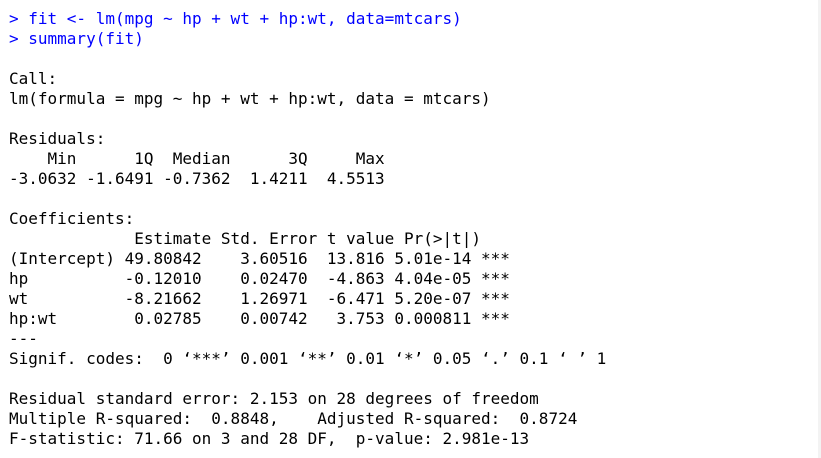 This screenshot has width=821, height=458. I want to click on residuals-header: Residuals:, so click(57, 138).